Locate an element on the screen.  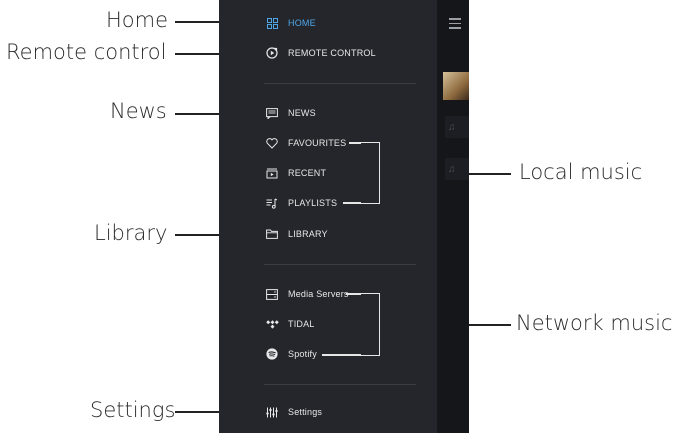
menu-label-recent: RECENT is located at coordinates (307, 173).